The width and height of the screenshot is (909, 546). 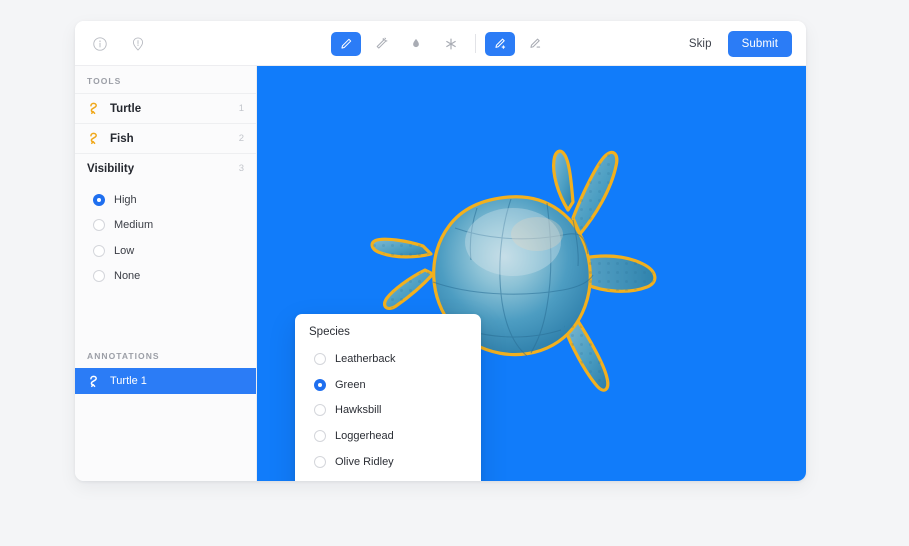 What do you see at coordinates (500, 43) in the screenshot?
I see `add-pen-tool` at bounding box center [500, 43].